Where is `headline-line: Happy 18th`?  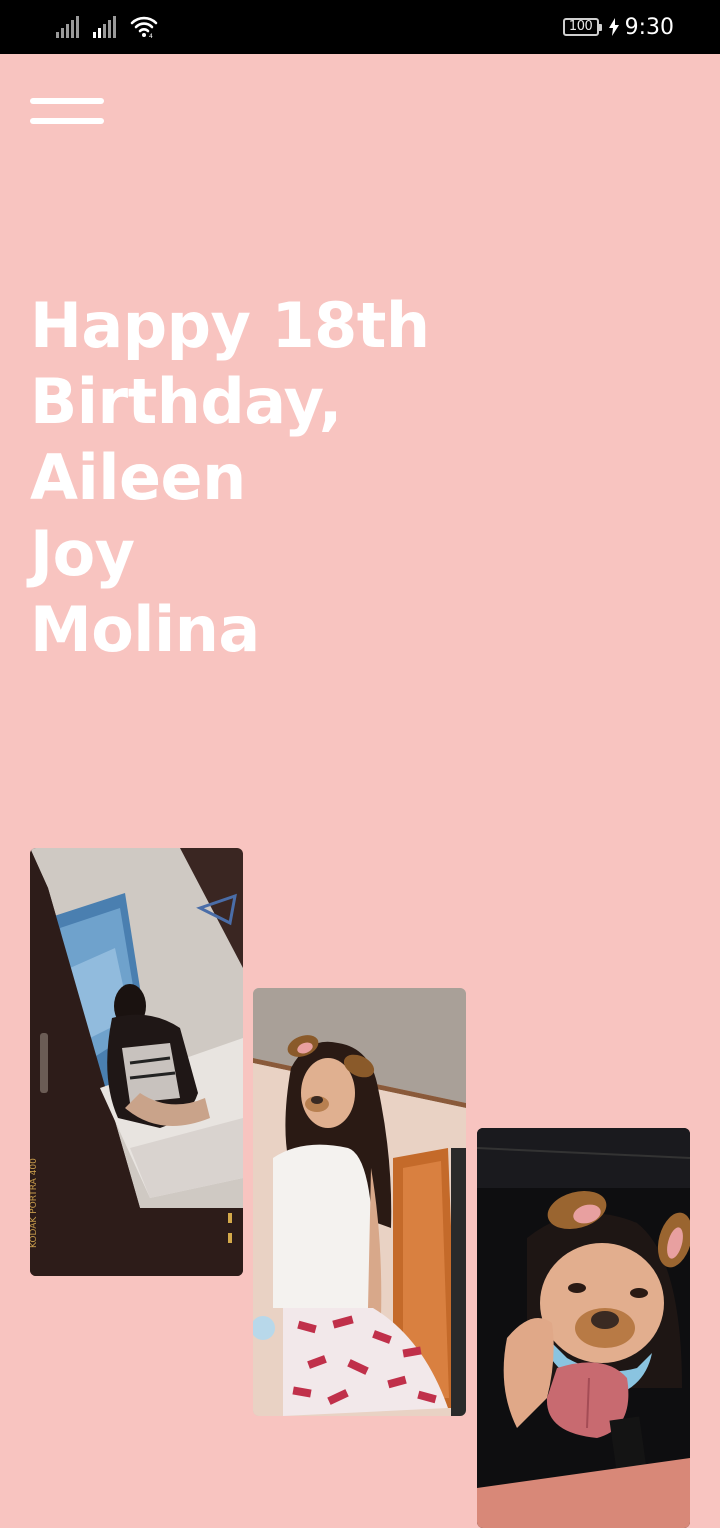
headline-line: Happy 18th is located at coordinates (230, 325).